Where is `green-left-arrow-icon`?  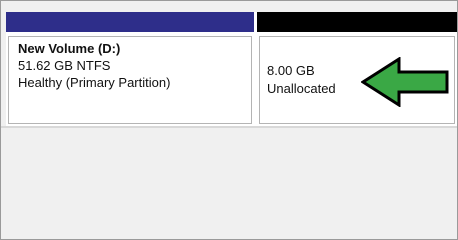 green-left-arrow-icon is located at coordinates (405, 82).